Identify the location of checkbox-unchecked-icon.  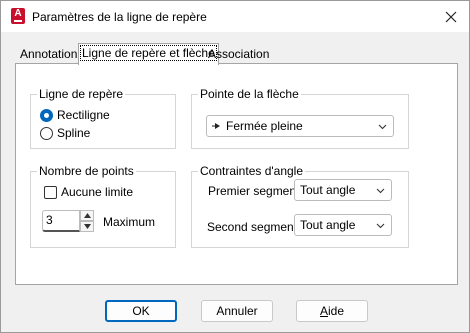
(50, 192).